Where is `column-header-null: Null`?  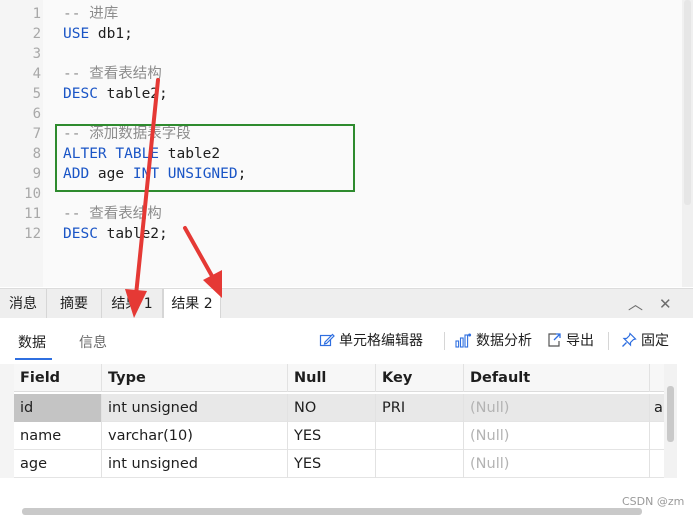
column-header-null: Null is located at coordinates (332, 378).